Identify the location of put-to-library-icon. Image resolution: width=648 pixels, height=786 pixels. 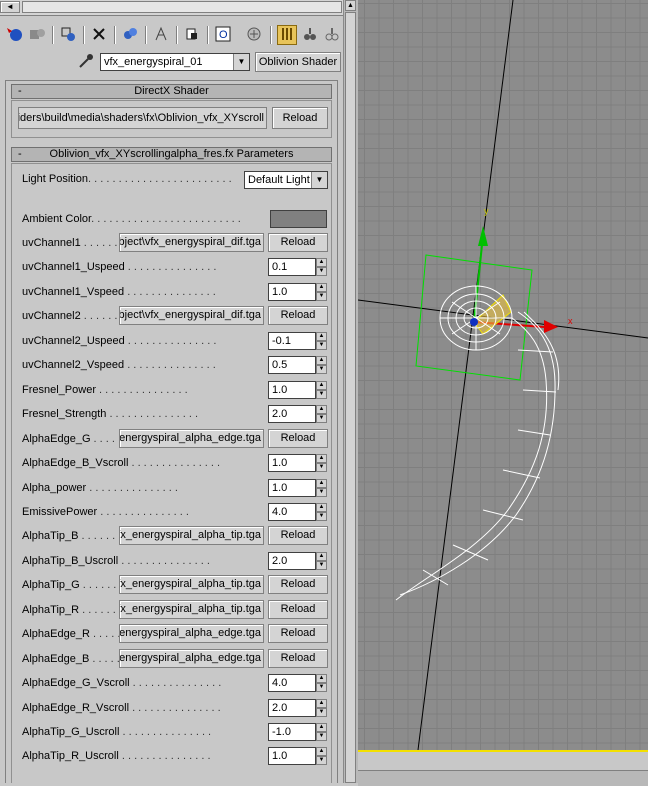
(161, 35).